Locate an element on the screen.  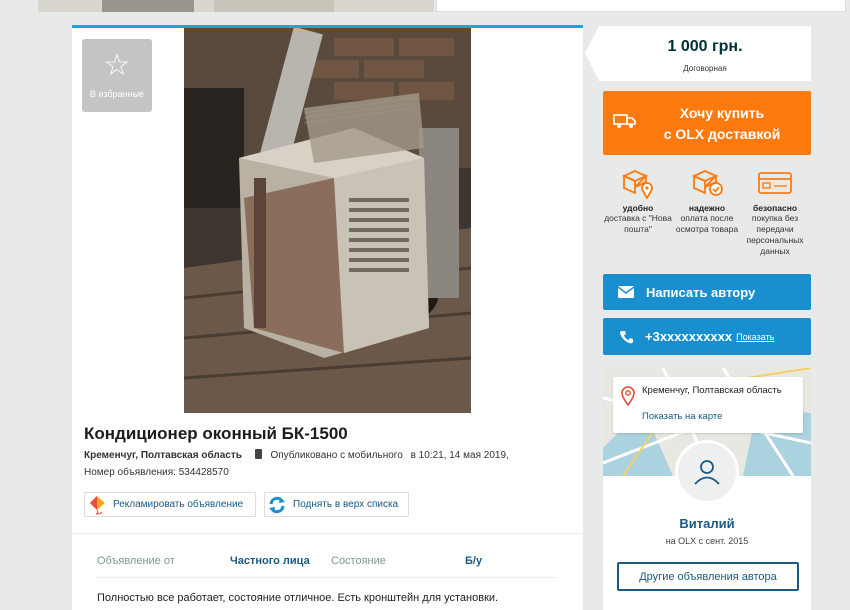
location-text: Кременчуг, Полтавская область is located at coordinates (712, 390).